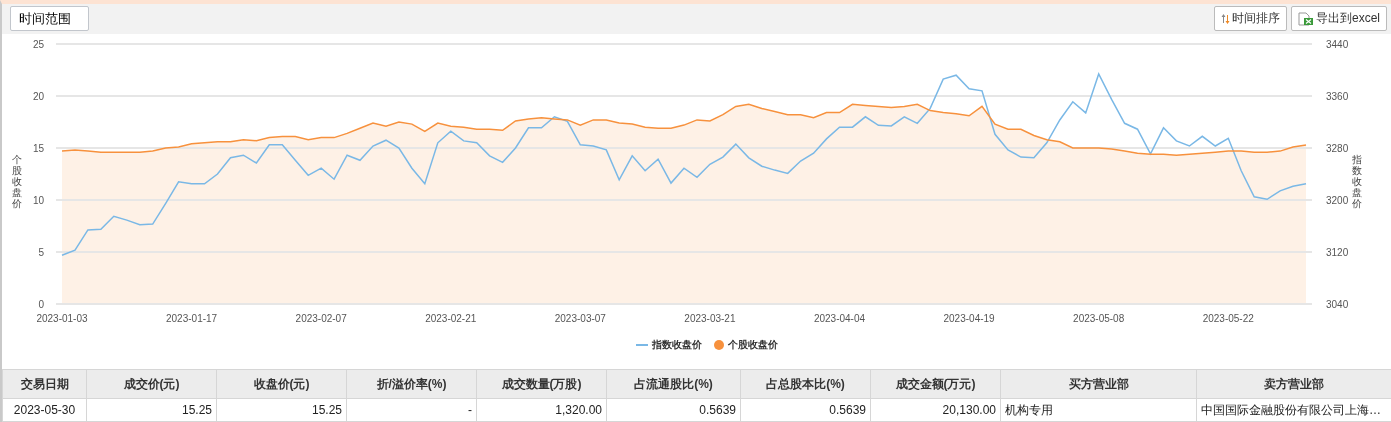 The height and width of the screenshot is (422, 1391). What do you see at coordinates (321, 318) in the screenshot?
I see `axis-tick-label: 2023-02-07` at bounding box center [321, 318].